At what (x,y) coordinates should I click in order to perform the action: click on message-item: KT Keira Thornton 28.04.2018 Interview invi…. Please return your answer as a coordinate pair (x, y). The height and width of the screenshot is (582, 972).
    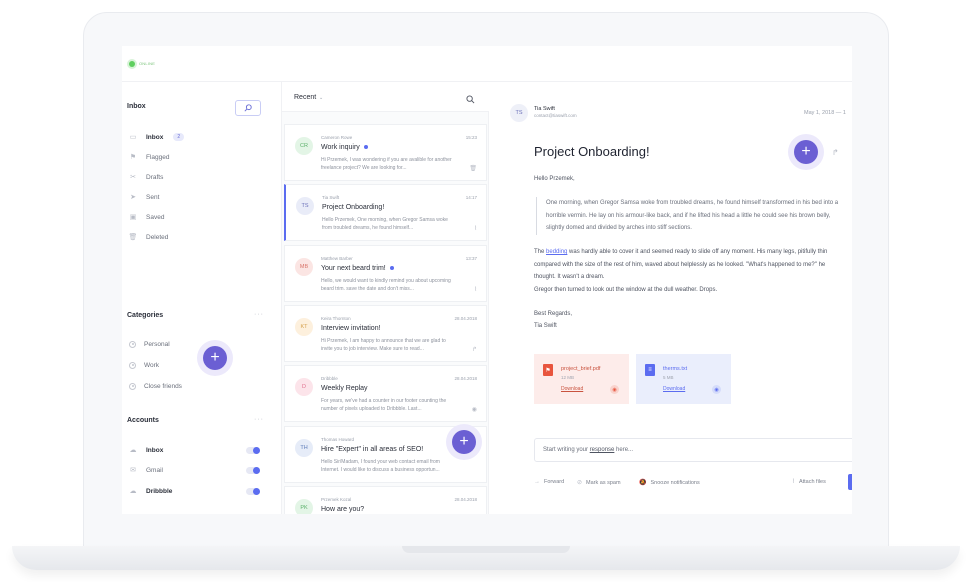
    Looking at the image, I should click on (385, 333).